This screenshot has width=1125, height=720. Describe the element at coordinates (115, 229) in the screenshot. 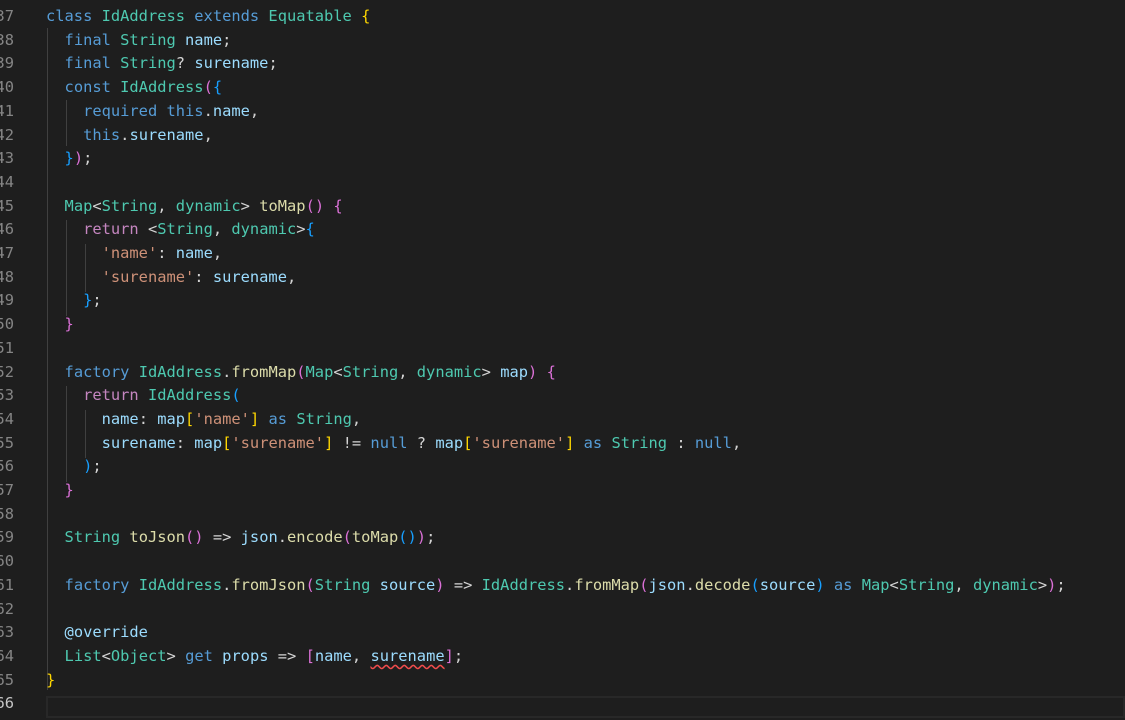

I see `code-token: return` at that location.